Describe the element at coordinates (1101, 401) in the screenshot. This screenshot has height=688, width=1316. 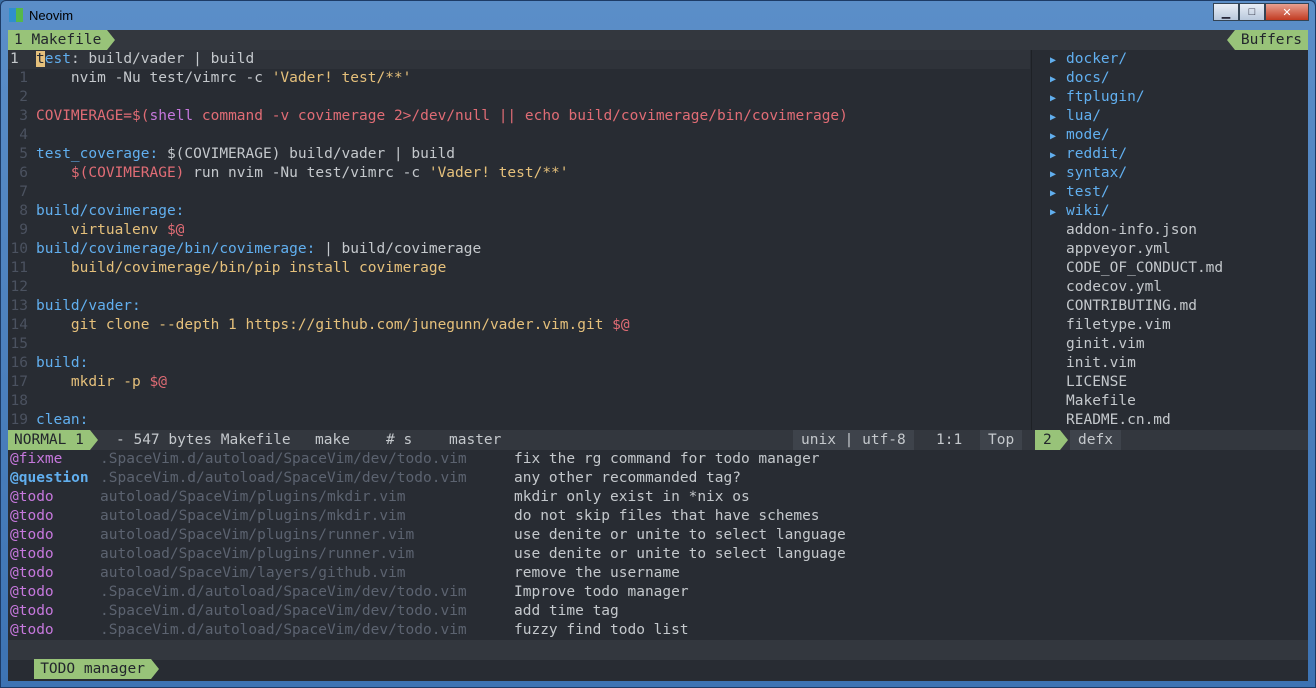
I see `tree-item-name: Makefile` at that location.